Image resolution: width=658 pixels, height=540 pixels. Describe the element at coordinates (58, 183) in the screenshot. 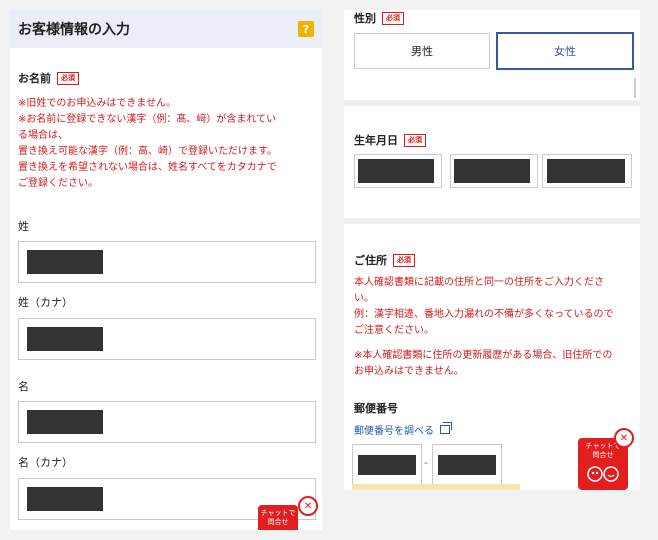

I see `note-line: ご登録ください。` at that location.